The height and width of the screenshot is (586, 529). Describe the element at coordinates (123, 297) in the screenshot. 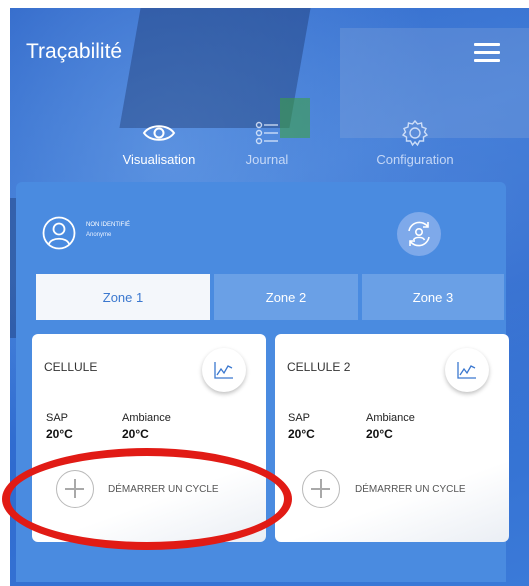

I see `tab-zone-1: Zone 1` at that location.